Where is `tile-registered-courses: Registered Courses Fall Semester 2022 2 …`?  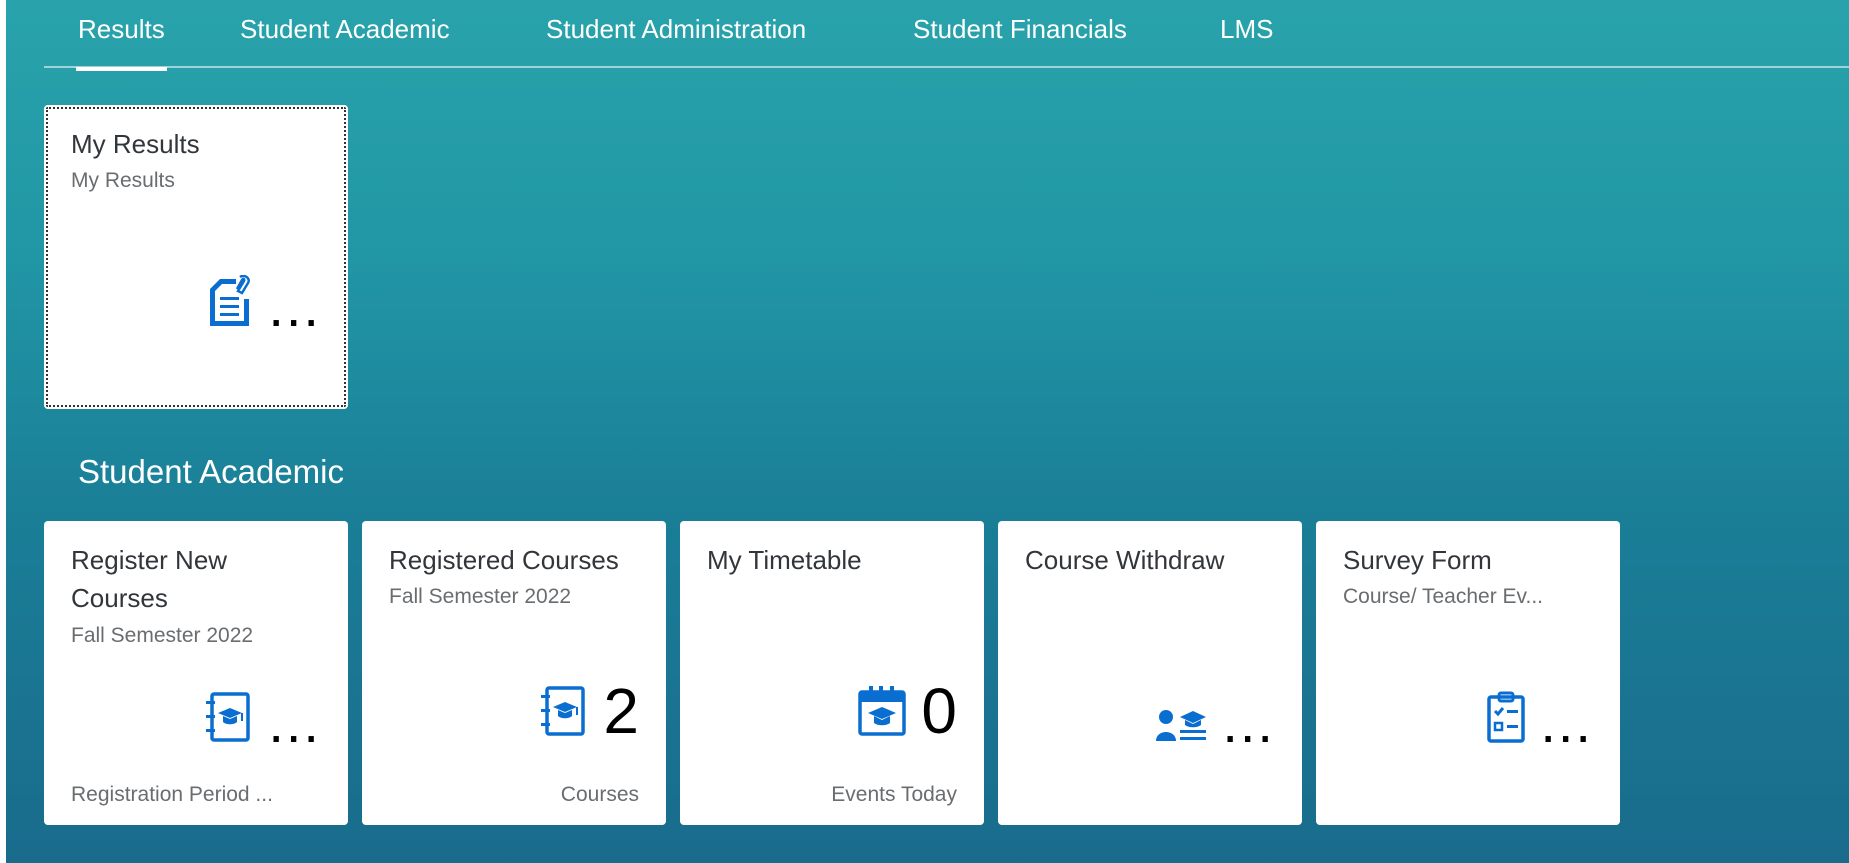
tile-registered-courses: Registered Courses Fall Semester 2022 2 … is located at coordinates (514, 673).